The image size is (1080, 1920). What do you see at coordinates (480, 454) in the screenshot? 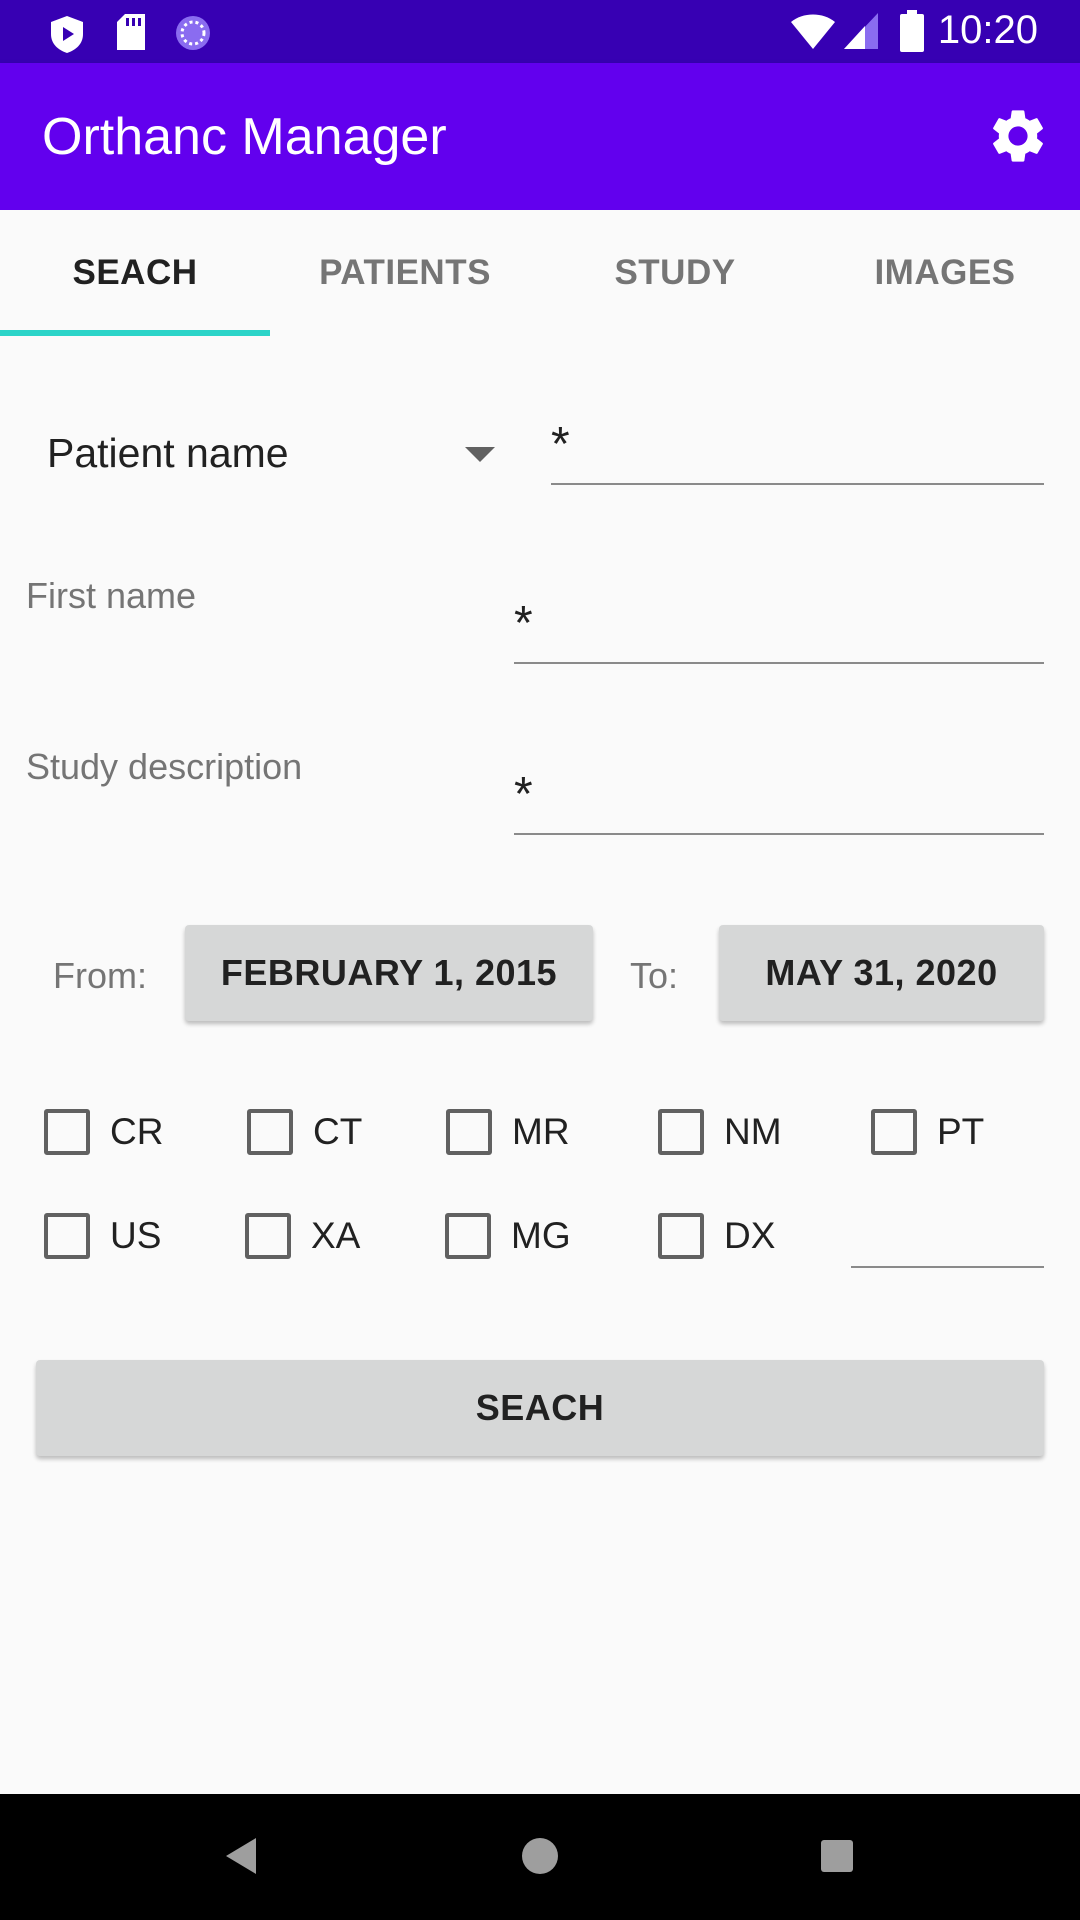
I see `dropdown-arrow-icon` at bounding box center [480, 454].